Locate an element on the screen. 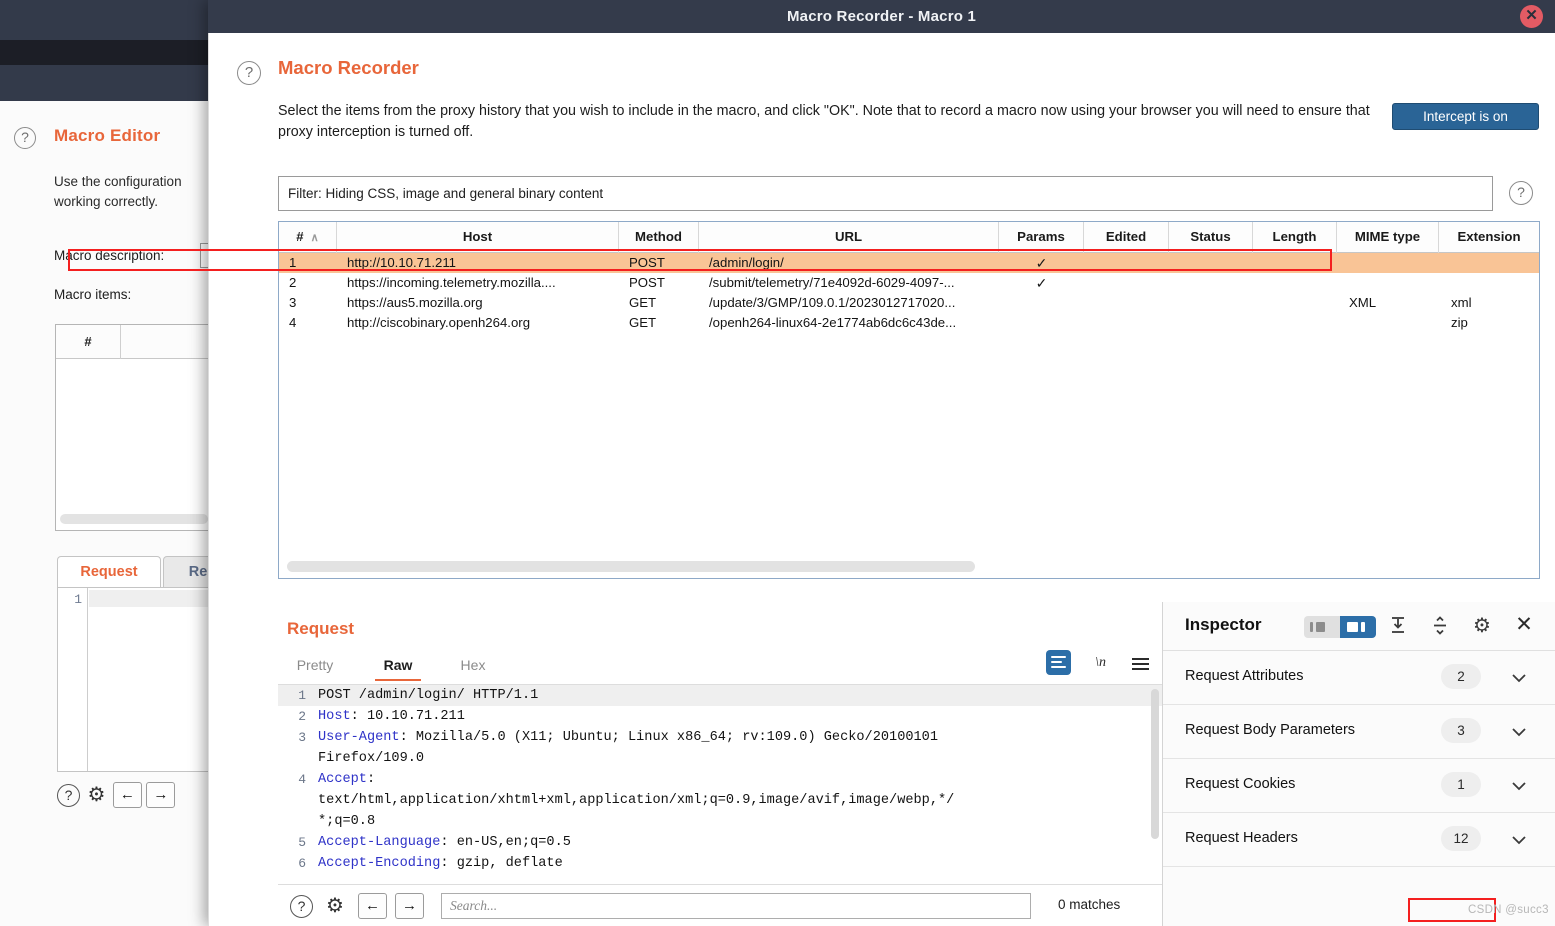 The height and width of the screenshot is (926, 1555). line-continuation: Firefox/109.0 is located at coordinates (371, 758).